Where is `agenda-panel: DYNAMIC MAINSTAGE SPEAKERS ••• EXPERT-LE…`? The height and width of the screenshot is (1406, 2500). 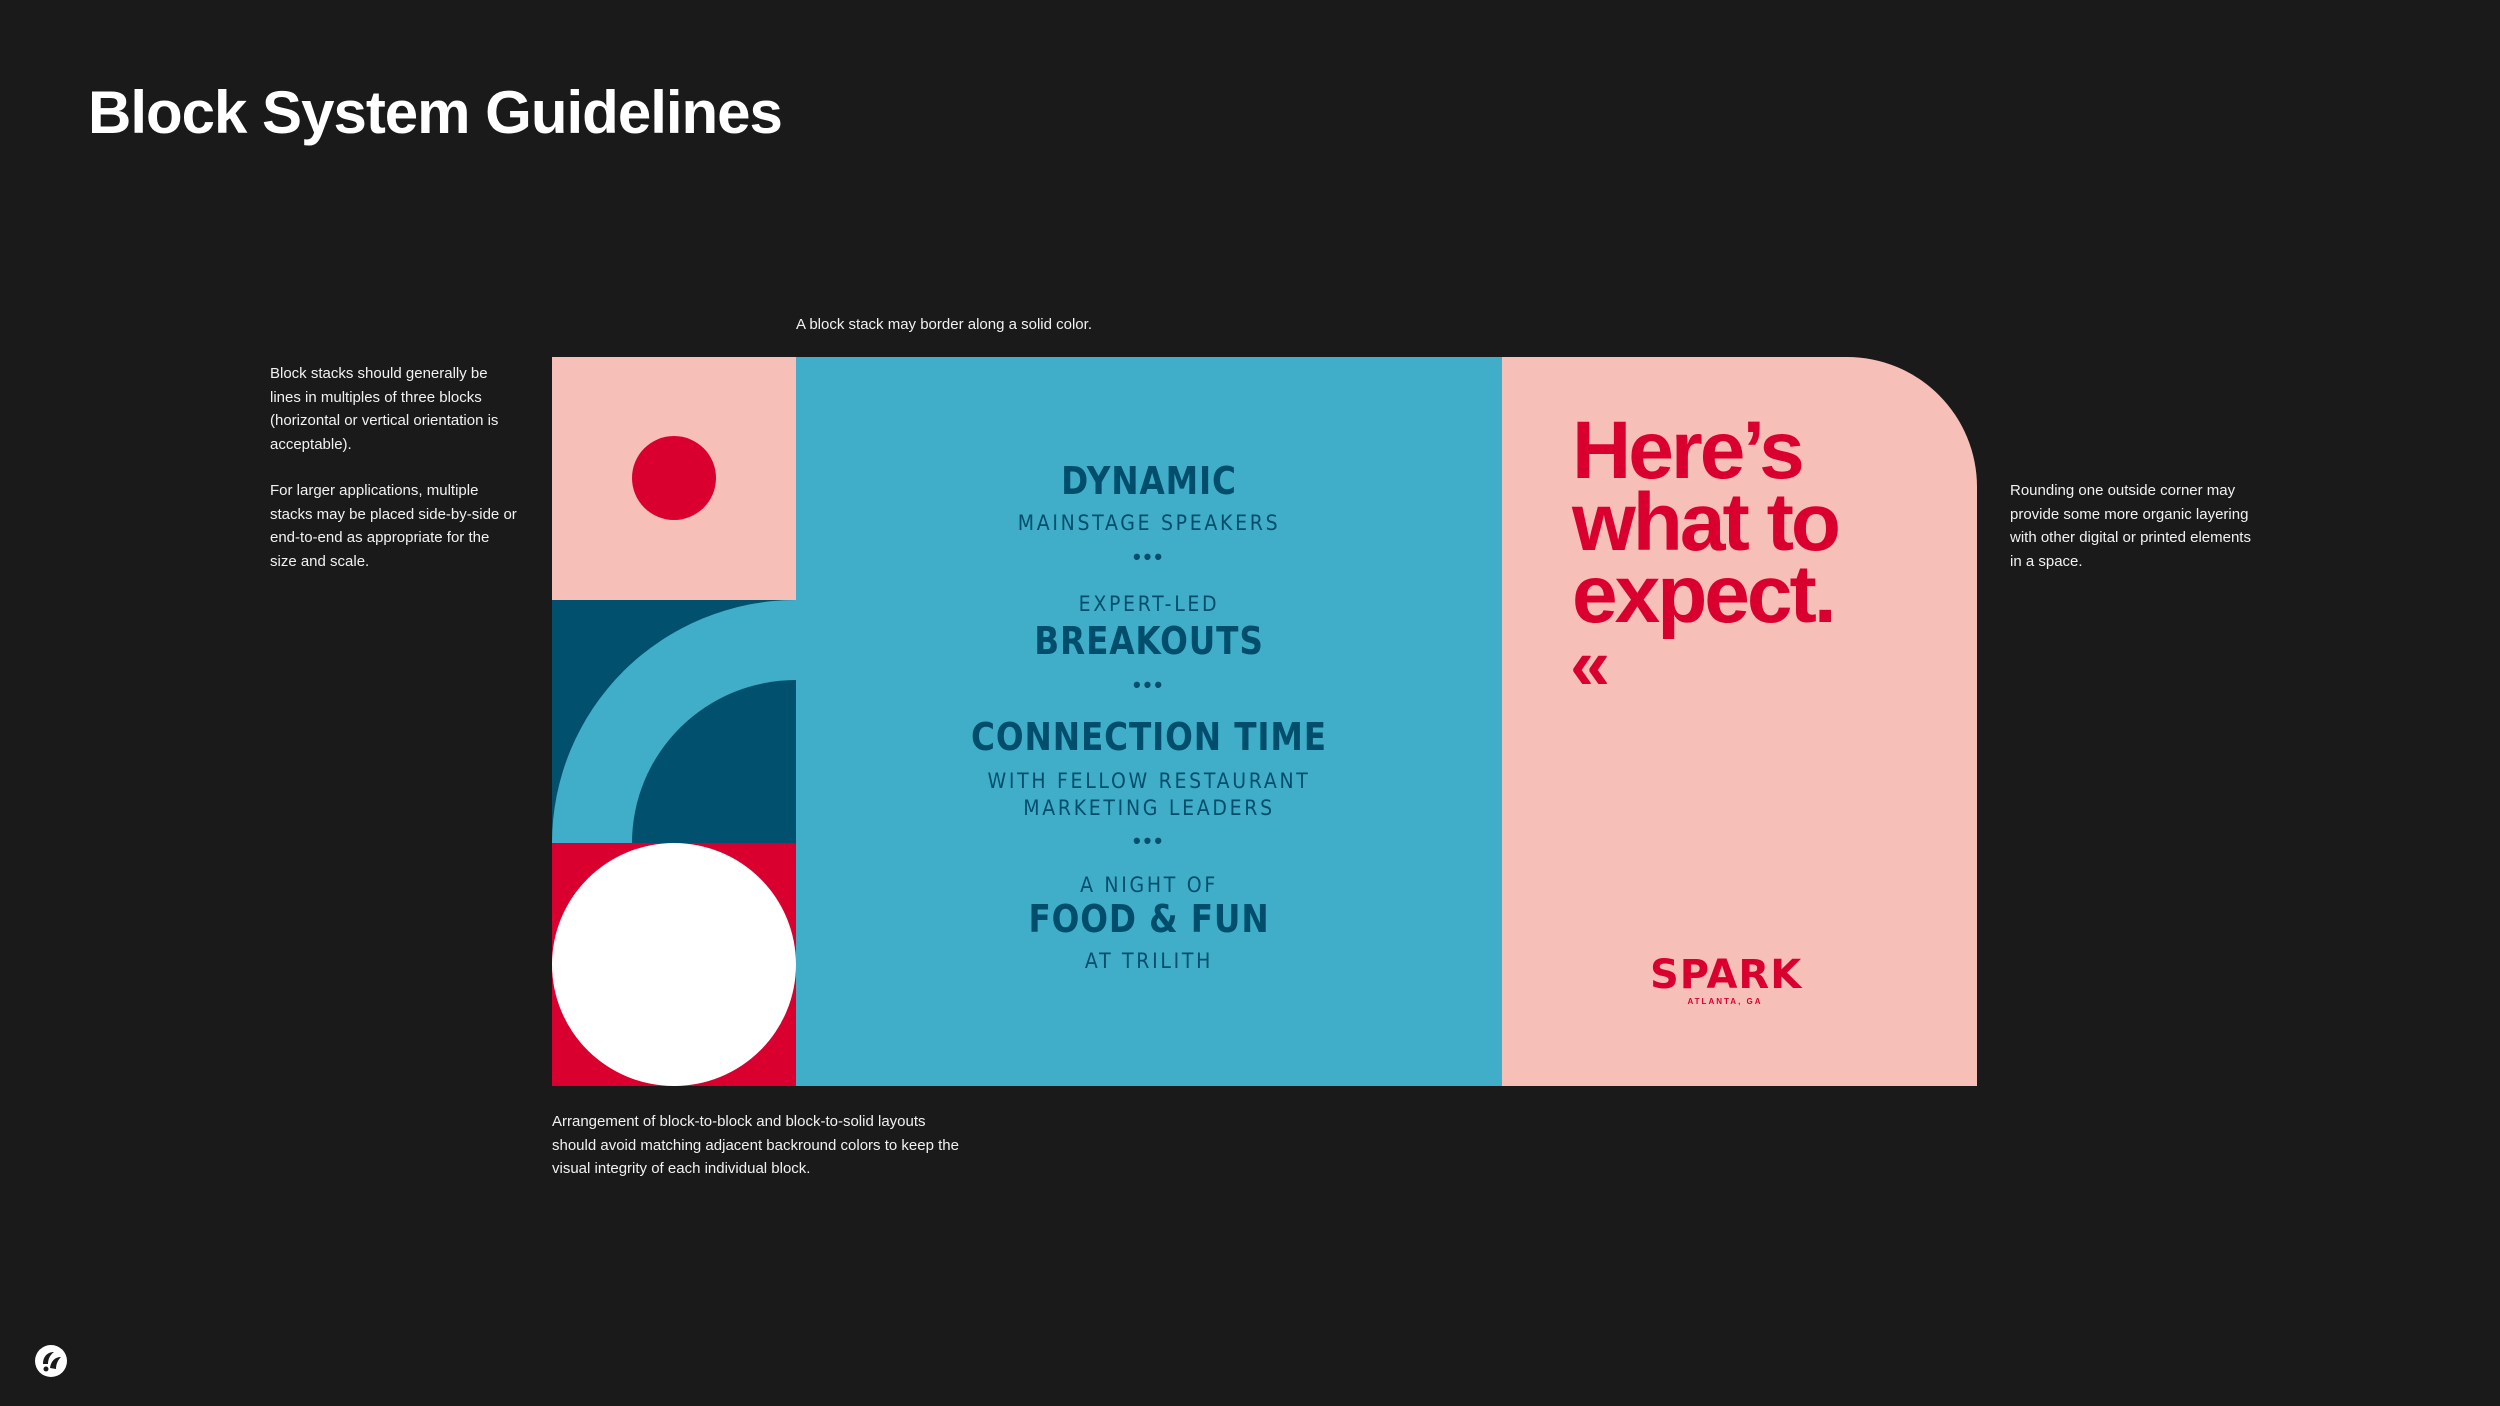
agenda-panel: DYNAMIC MAINSTAGE SPEAKERS ••• EXPERT-LE… is located at coordinates (1149, 721).